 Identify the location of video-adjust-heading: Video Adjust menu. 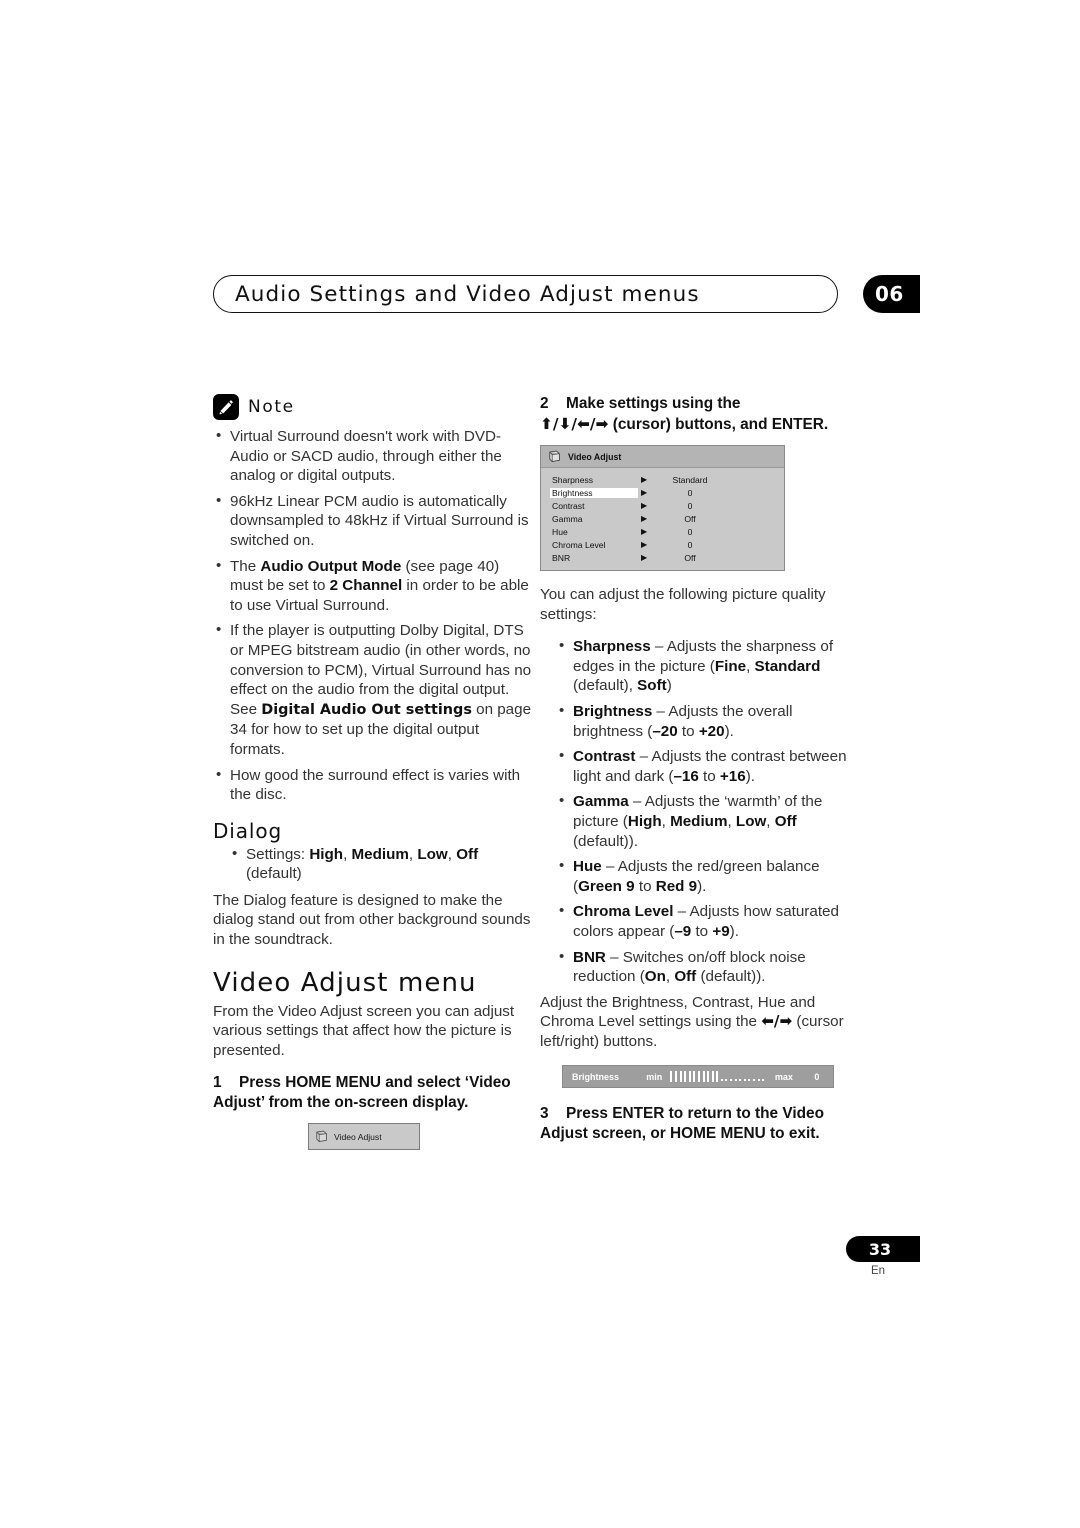
(345, 982).